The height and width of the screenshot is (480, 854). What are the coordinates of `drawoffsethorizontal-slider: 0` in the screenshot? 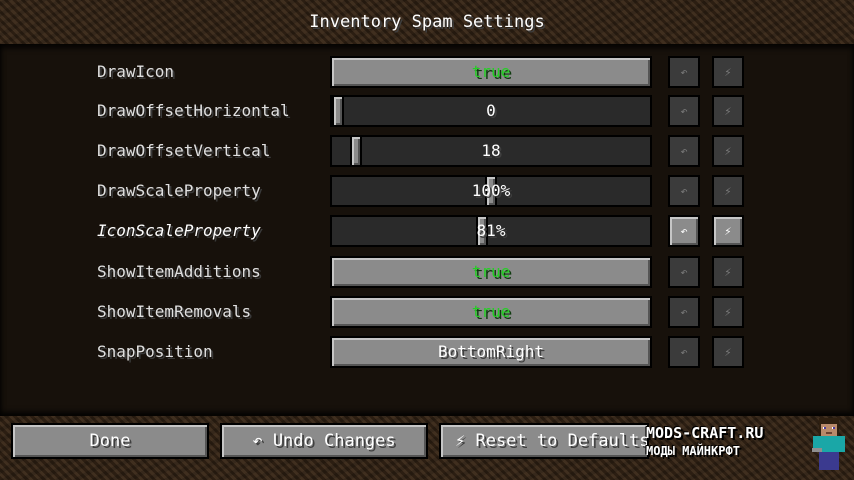 It's located at (491, 111).